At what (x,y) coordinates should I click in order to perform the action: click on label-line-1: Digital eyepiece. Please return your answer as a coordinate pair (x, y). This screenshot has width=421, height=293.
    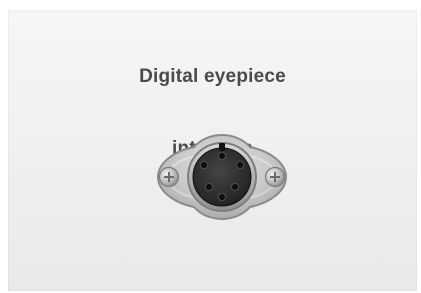
    Looking at the image, I should click on (212, 76).